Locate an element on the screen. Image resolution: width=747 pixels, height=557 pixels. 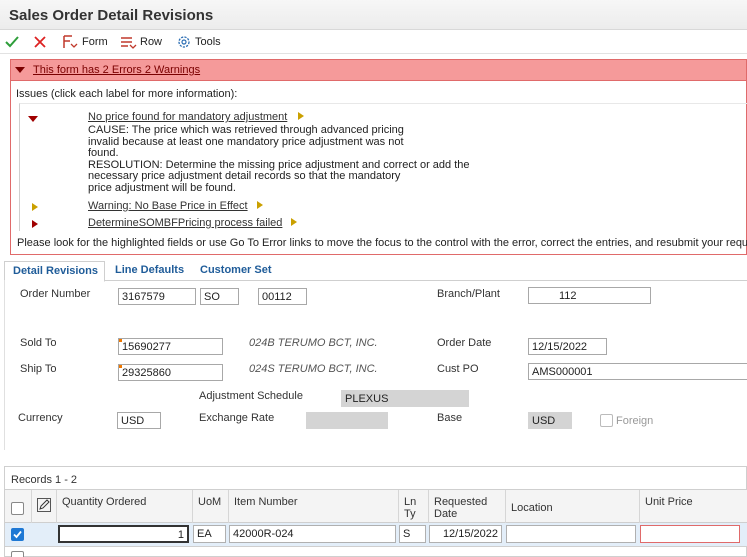
sold-to-label: Sold To is located at coordinates (38, 343).